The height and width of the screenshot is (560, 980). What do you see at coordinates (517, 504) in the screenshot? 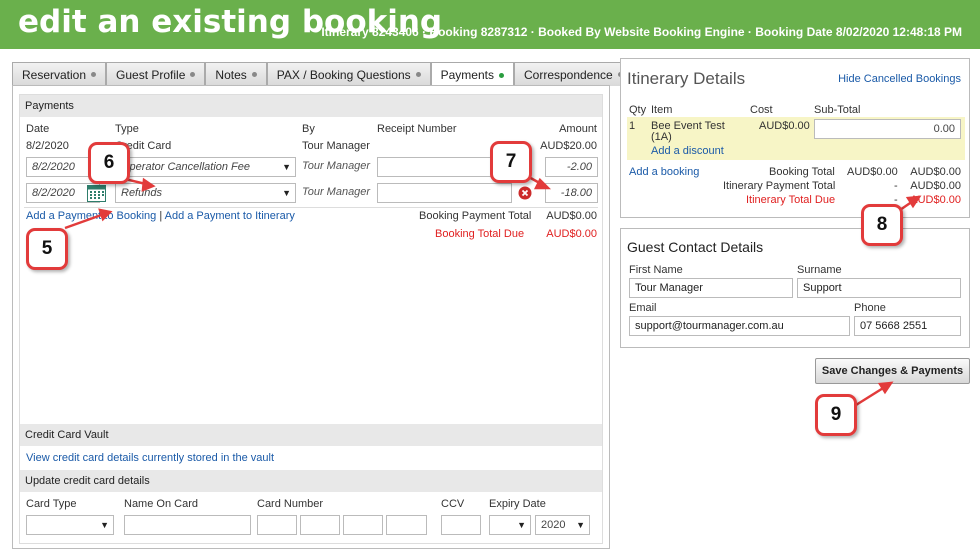
I see `expiry-date-label: Expiry Date` at bounding box center [517, 504].